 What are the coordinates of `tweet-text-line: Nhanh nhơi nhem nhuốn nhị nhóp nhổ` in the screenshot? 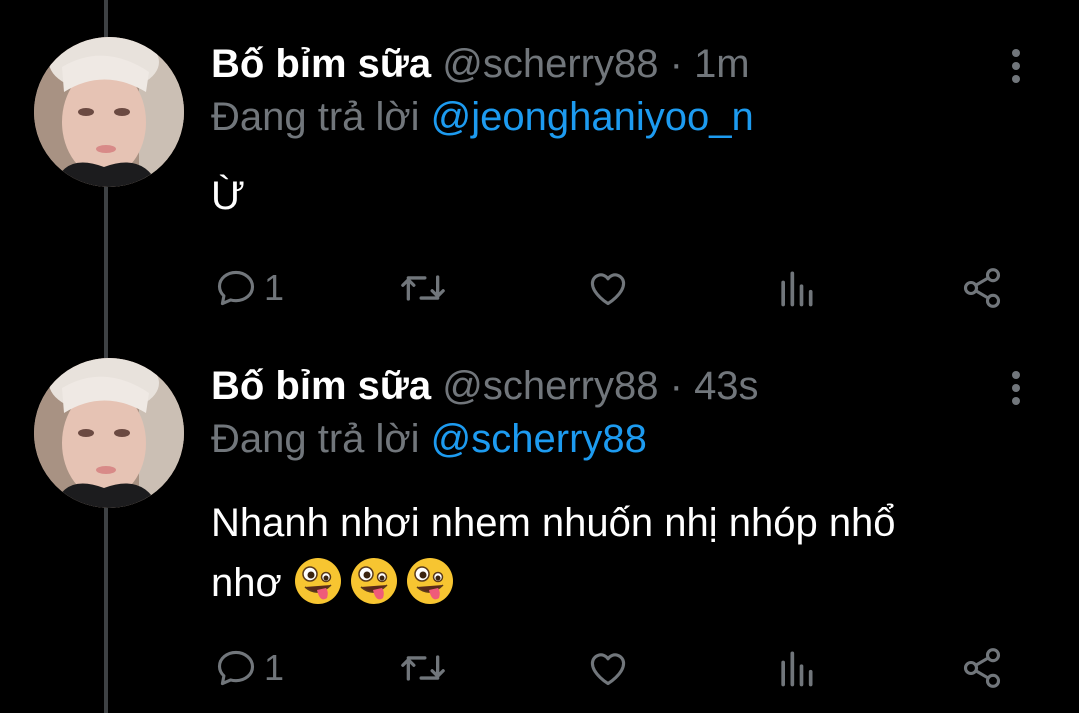 It's located at (553, 523).